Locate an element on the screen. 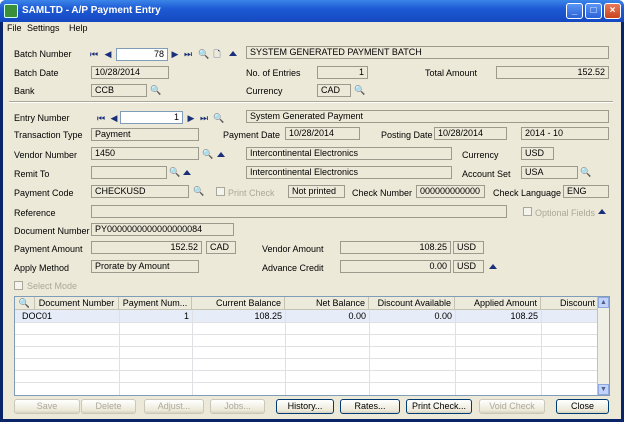  payment-code-field: CHECKUSD is located at coordinates (140, 191).